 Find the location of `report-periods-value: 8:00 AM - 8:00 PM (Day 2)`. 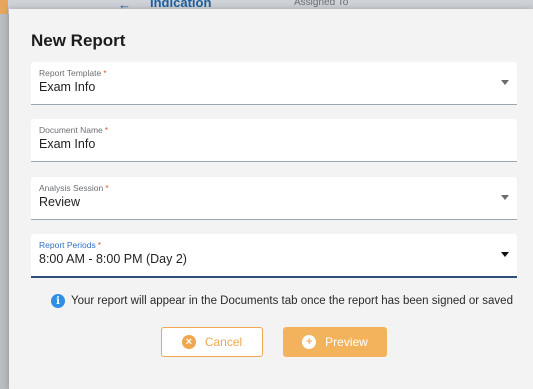

report-periods-value: 8:00 AM - 8:00 PM (Day 2) is located at coordinates (113, 259).